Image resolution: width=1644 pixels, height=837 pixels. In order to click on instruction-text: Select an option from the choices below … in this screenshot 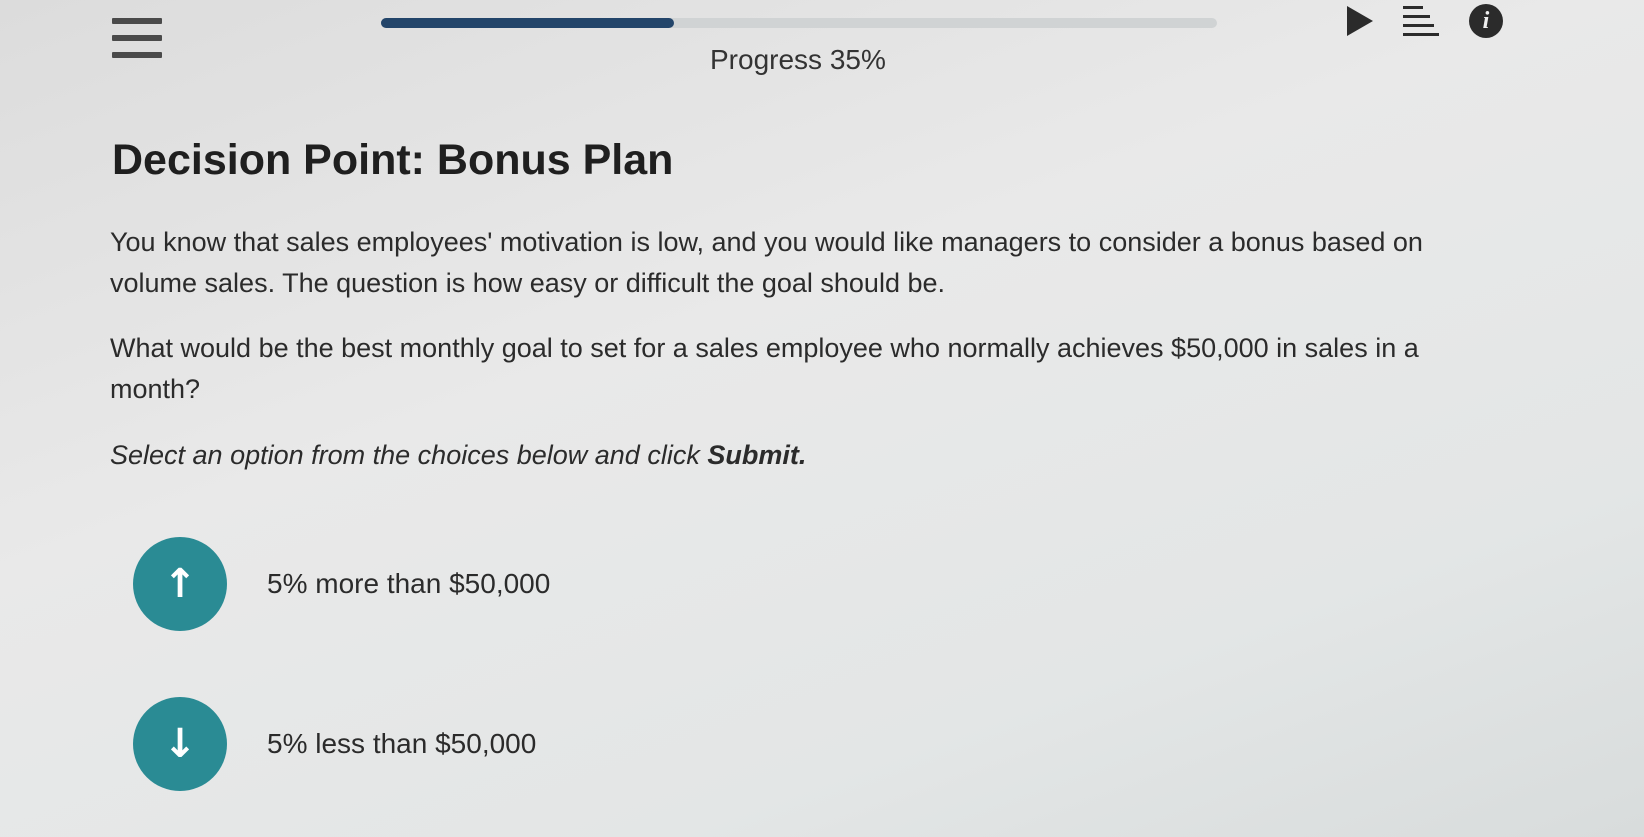, I will do `click(458, 455)`.